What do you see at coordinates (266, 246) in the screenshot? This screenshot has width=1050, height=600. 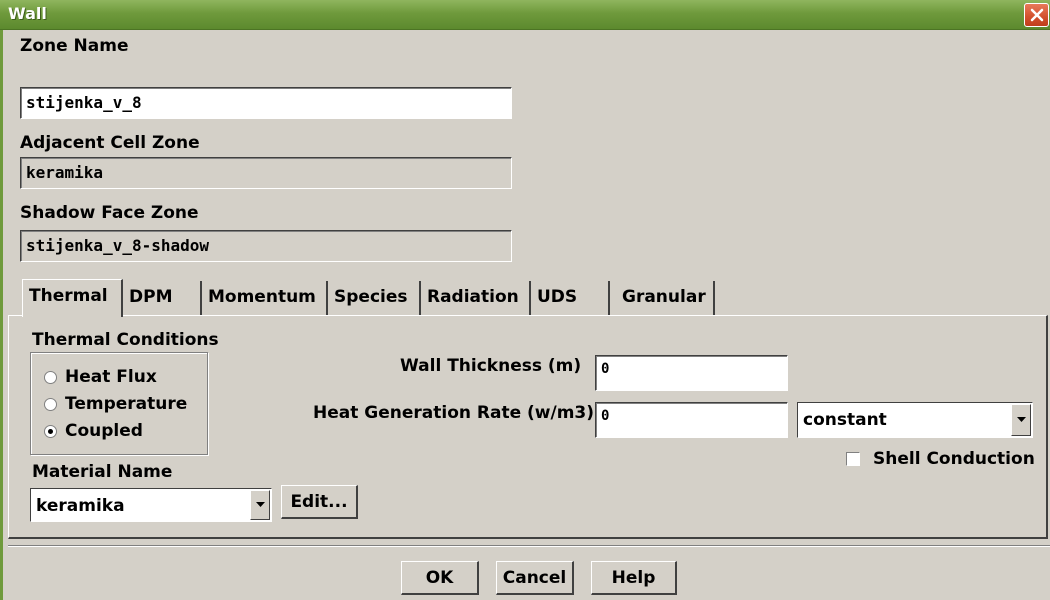 I see `shadow-face-zone-field: stijenka_v_8-shadow` at bounding box center [266, 246].